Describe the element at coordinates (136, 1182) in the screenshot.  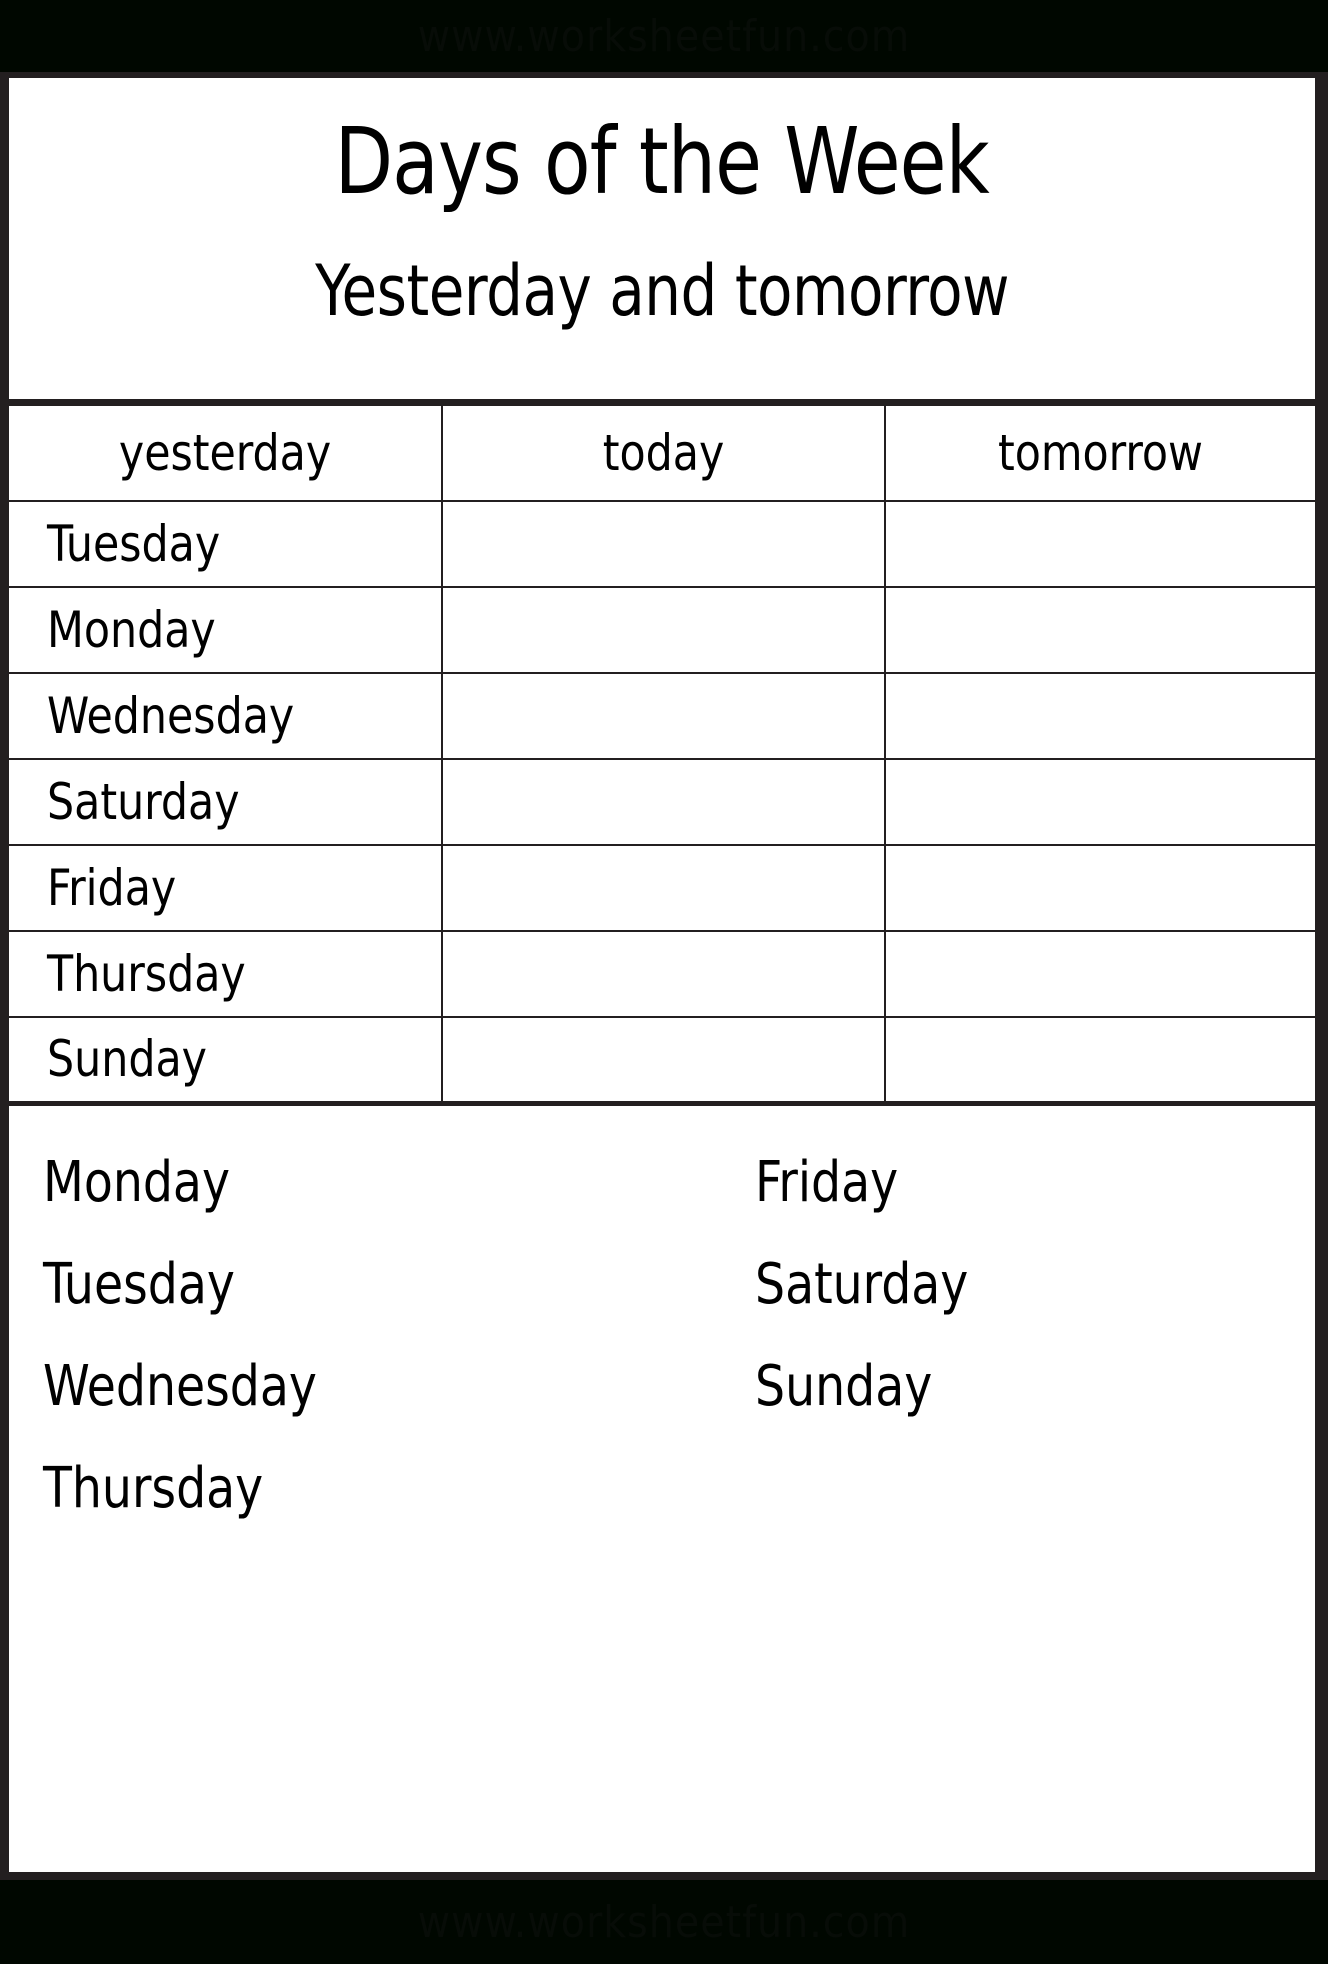
I see `word-bank-item: Monday` at that location.